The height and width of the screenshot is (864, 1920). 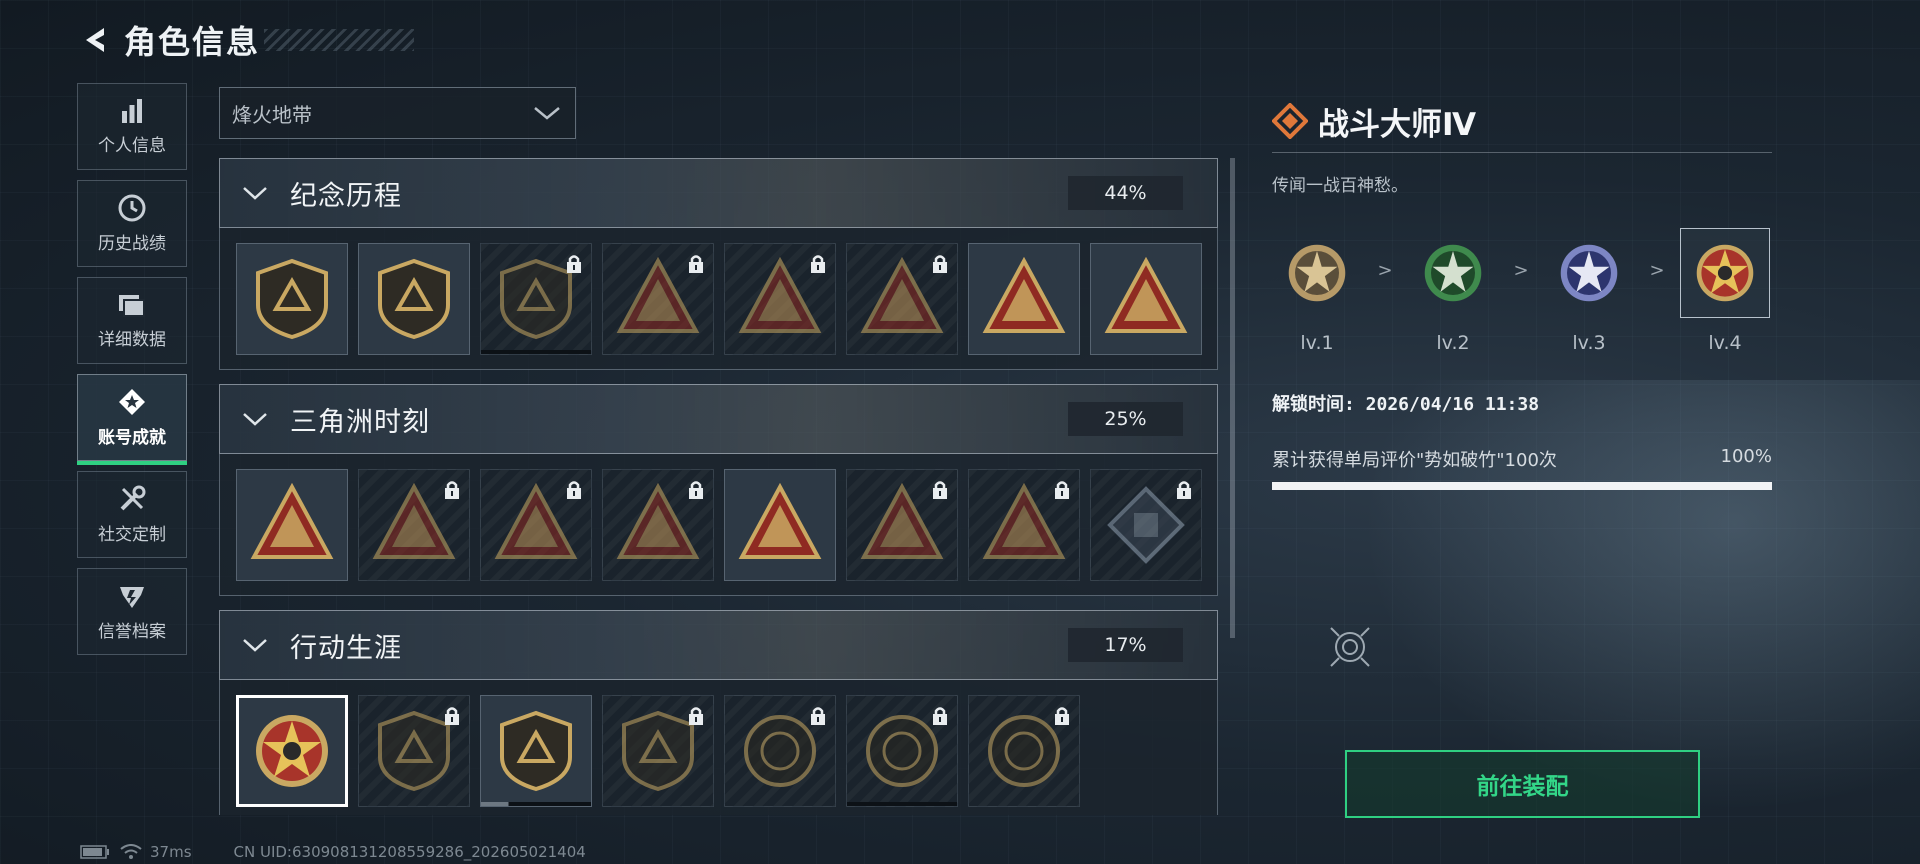 I want to click on section-percent: 25%, so click(x=1125, y=419).